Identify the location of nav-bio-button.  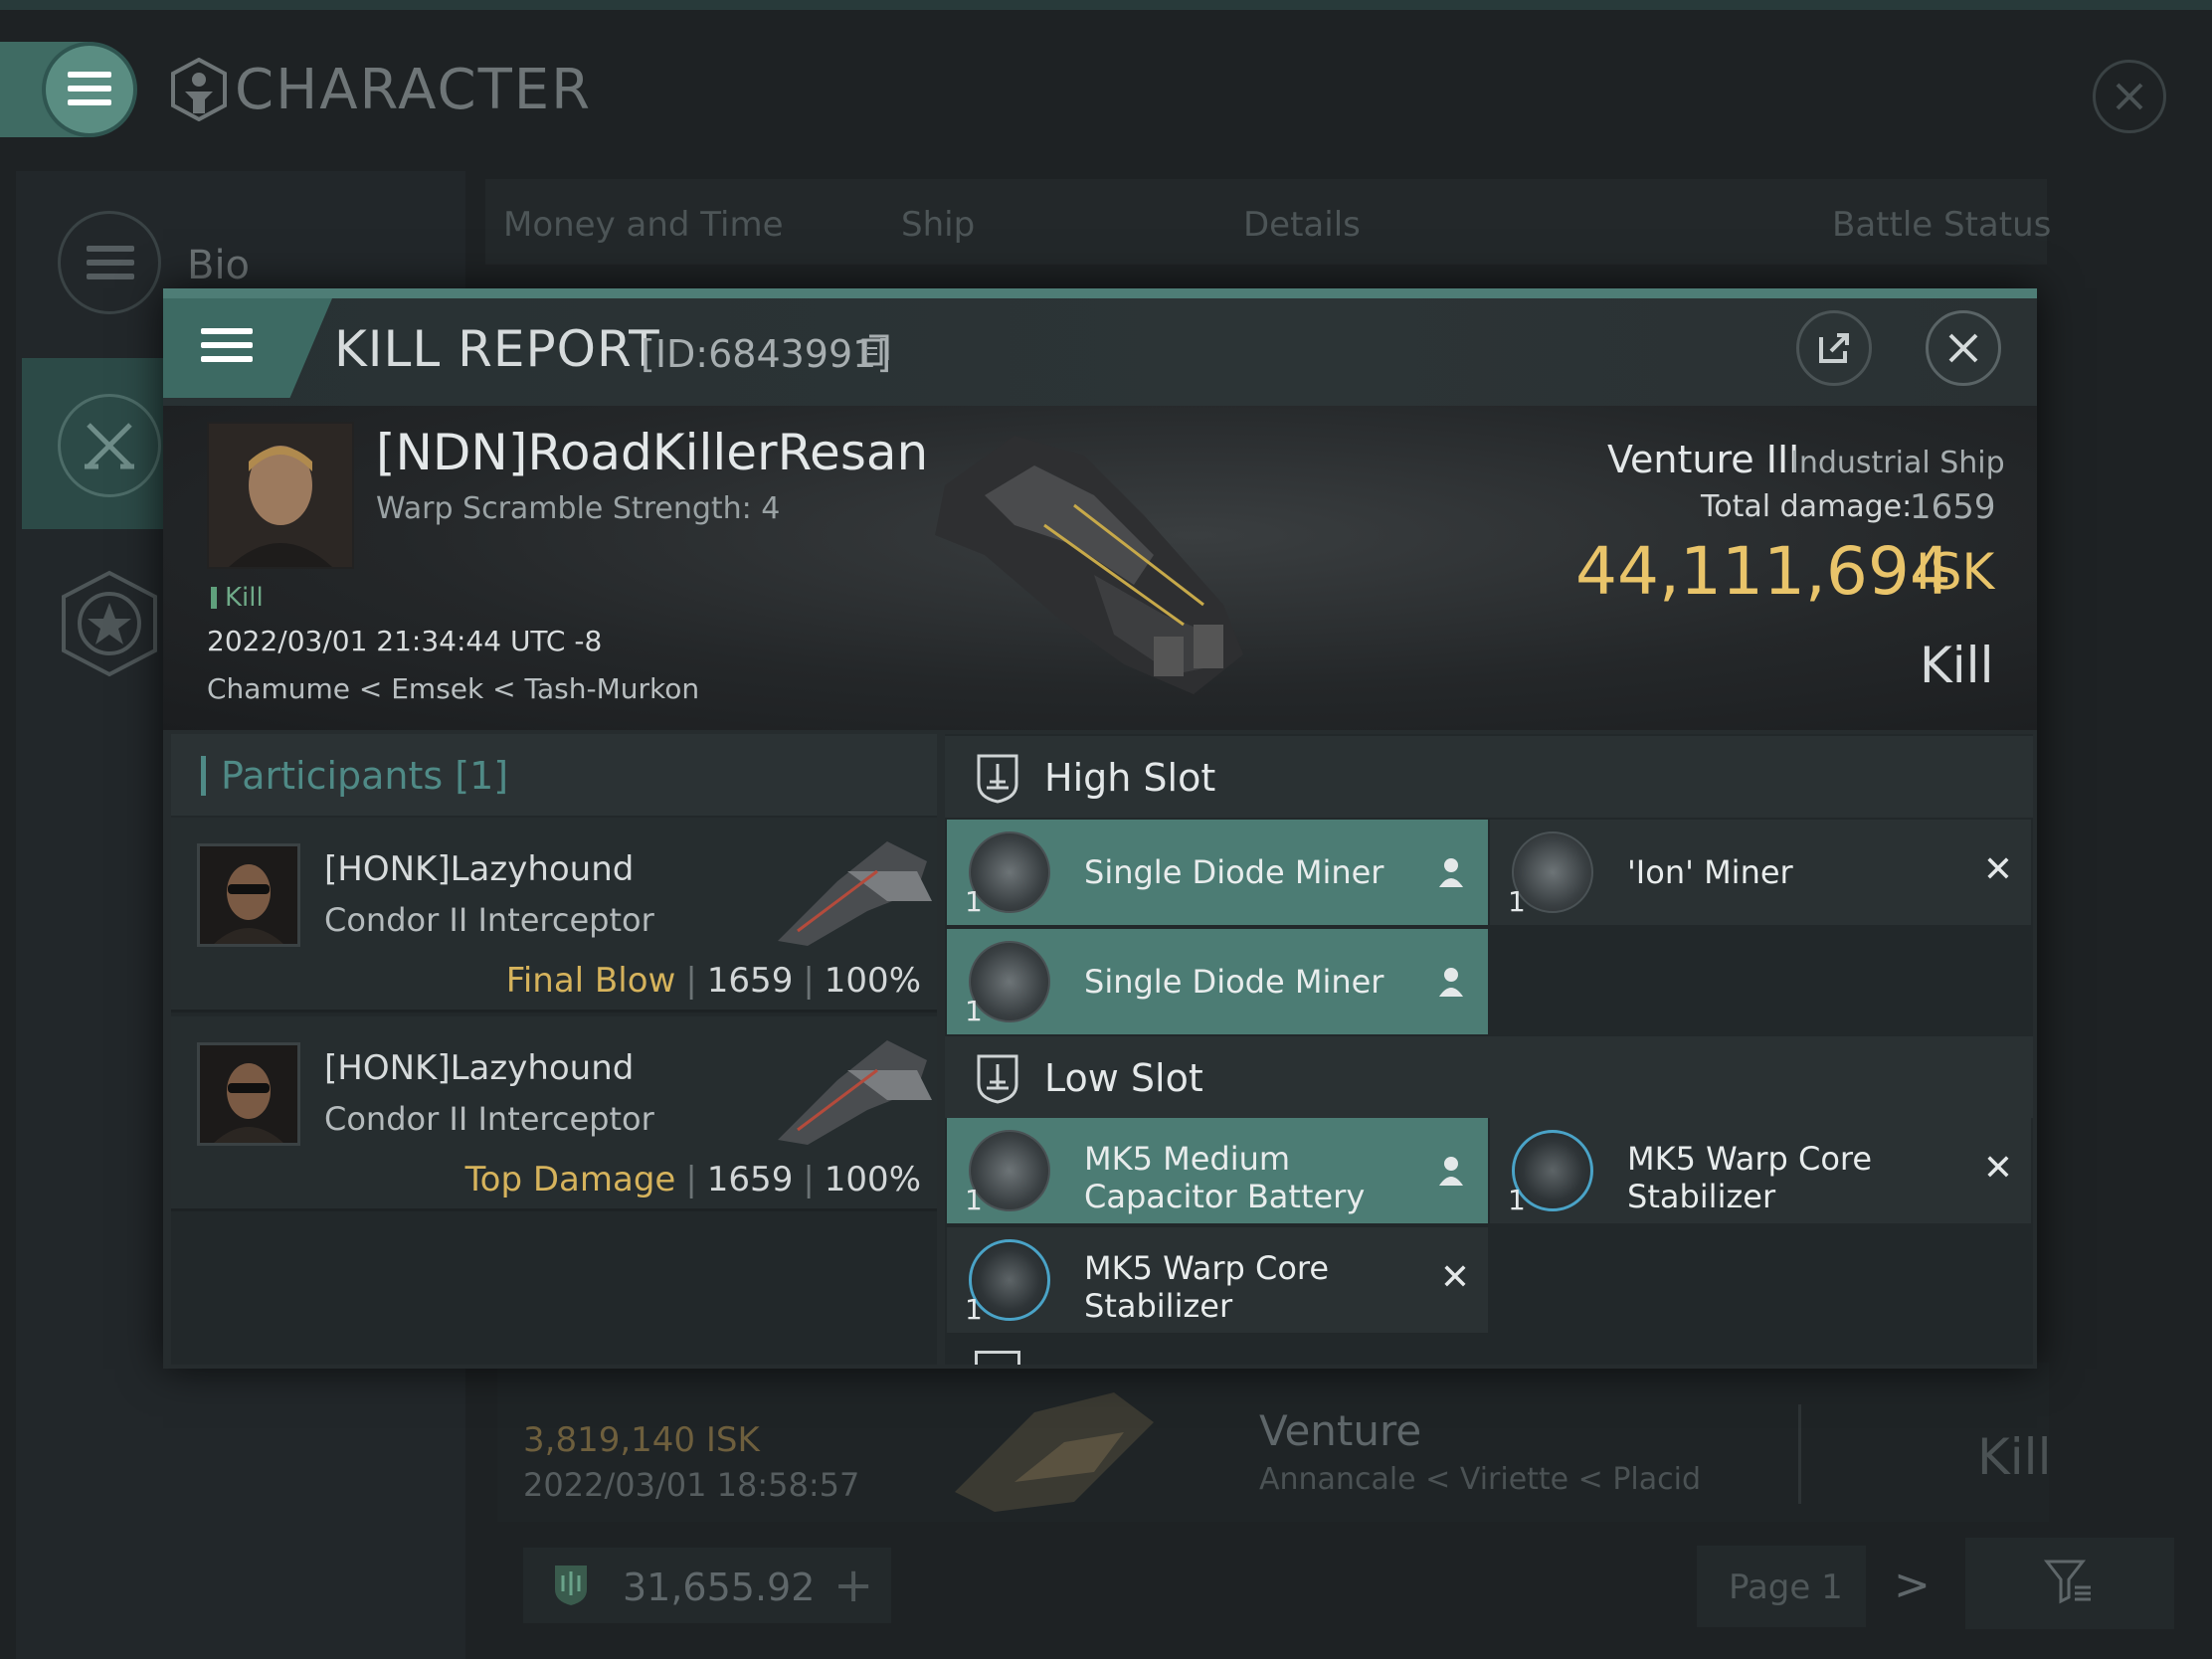
(109, 262).